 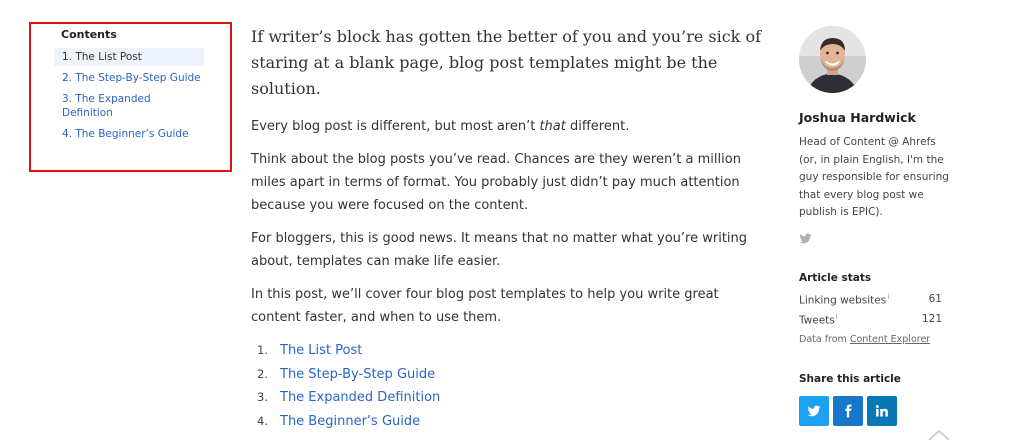 What do you see at coordinates (817, 320) in the screenshot?
I see `stat-label: Tweets` at bounding box center [817, 320].